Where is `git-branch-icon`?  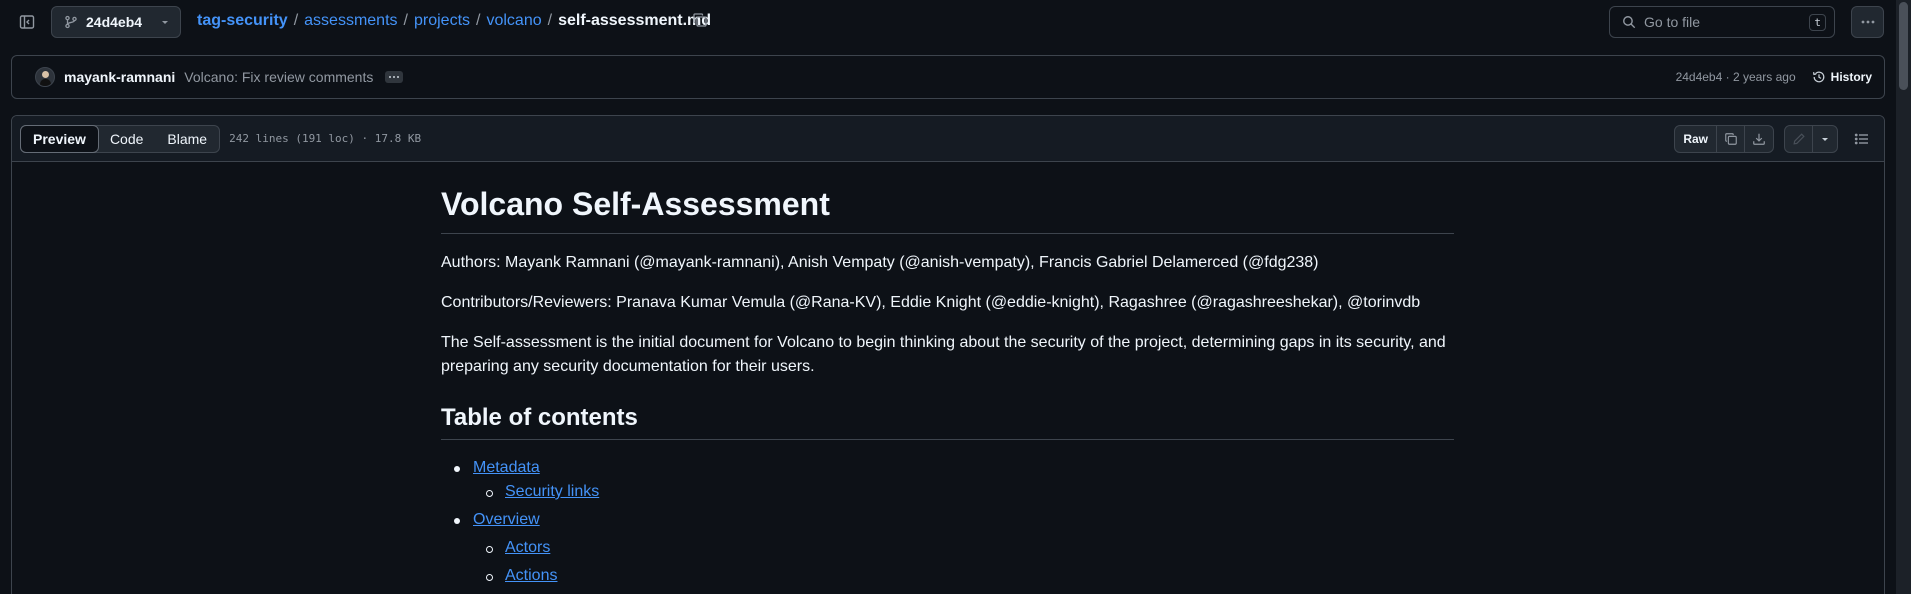
git-branch-icon is located at coordinates (71, 22).